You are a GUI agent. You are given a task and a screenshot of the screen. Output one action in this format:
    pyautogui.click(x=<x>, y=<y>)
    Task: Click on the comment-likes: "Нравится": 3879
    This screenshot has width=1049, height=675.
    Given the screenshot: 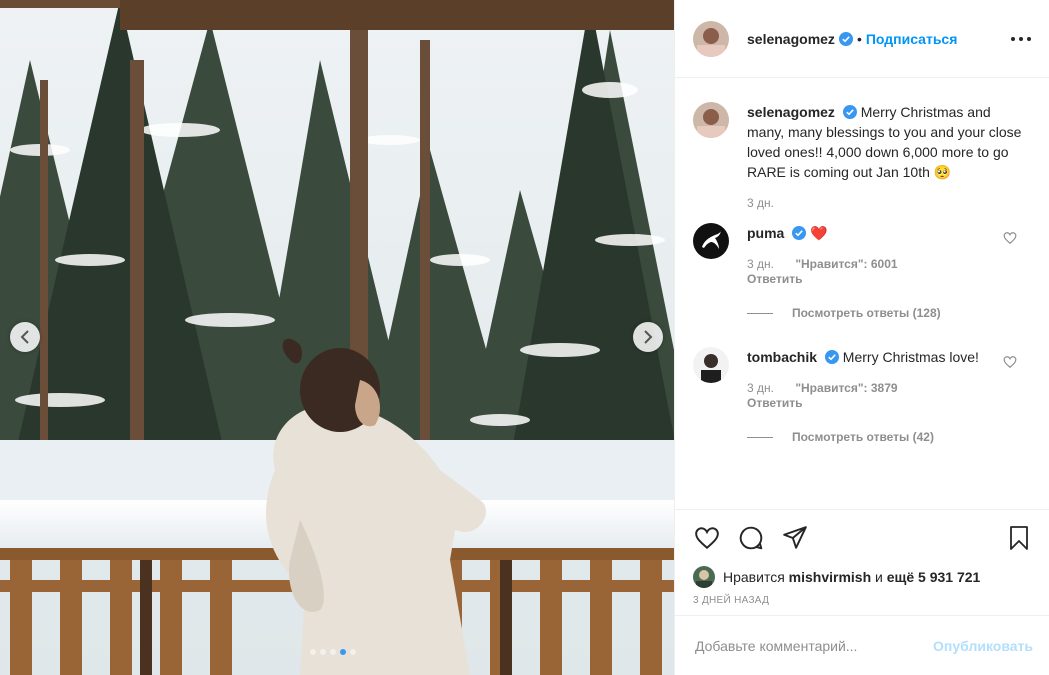 What is the action you would take?
    pyautogui.click(x=846, y=388)
    